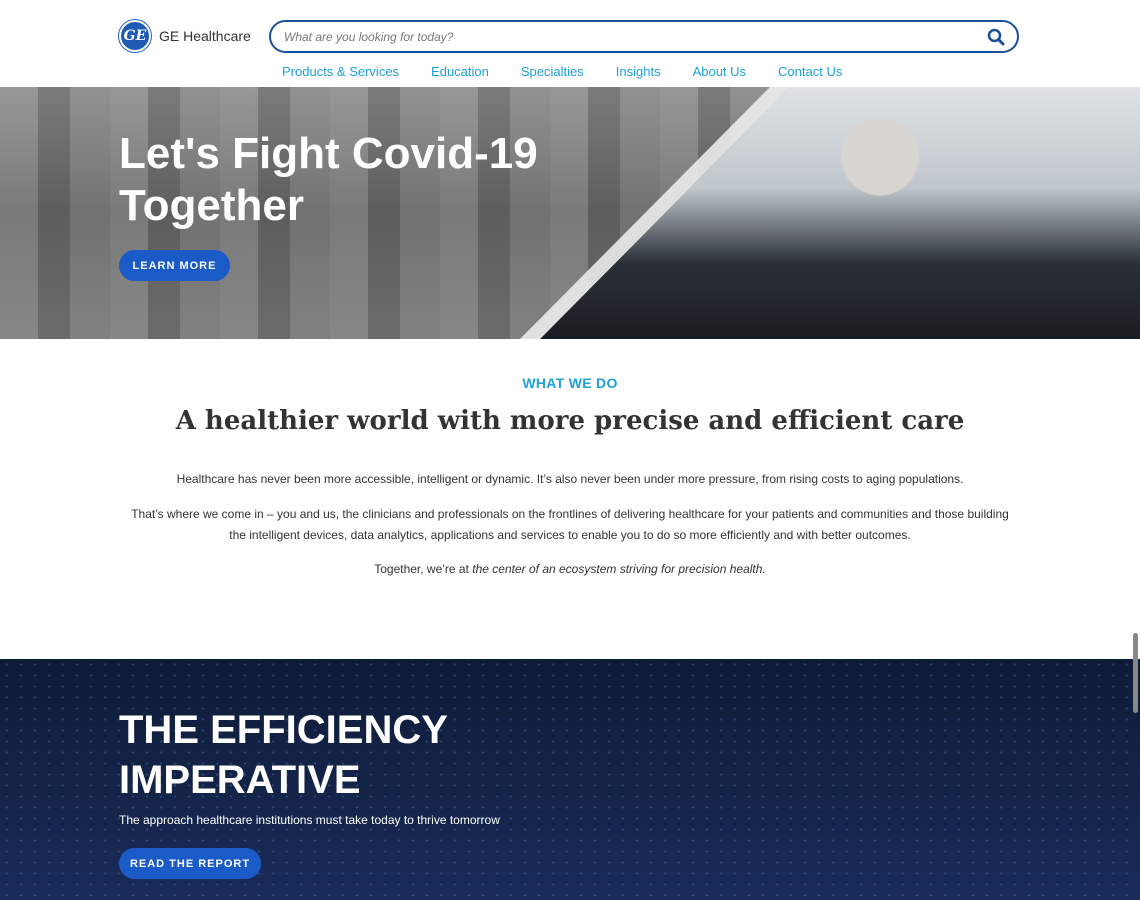 This screenshot has width=1140, height=900. I want to click on ge-healthcare-logo: GE GE Healthcare, so click(185, 36).